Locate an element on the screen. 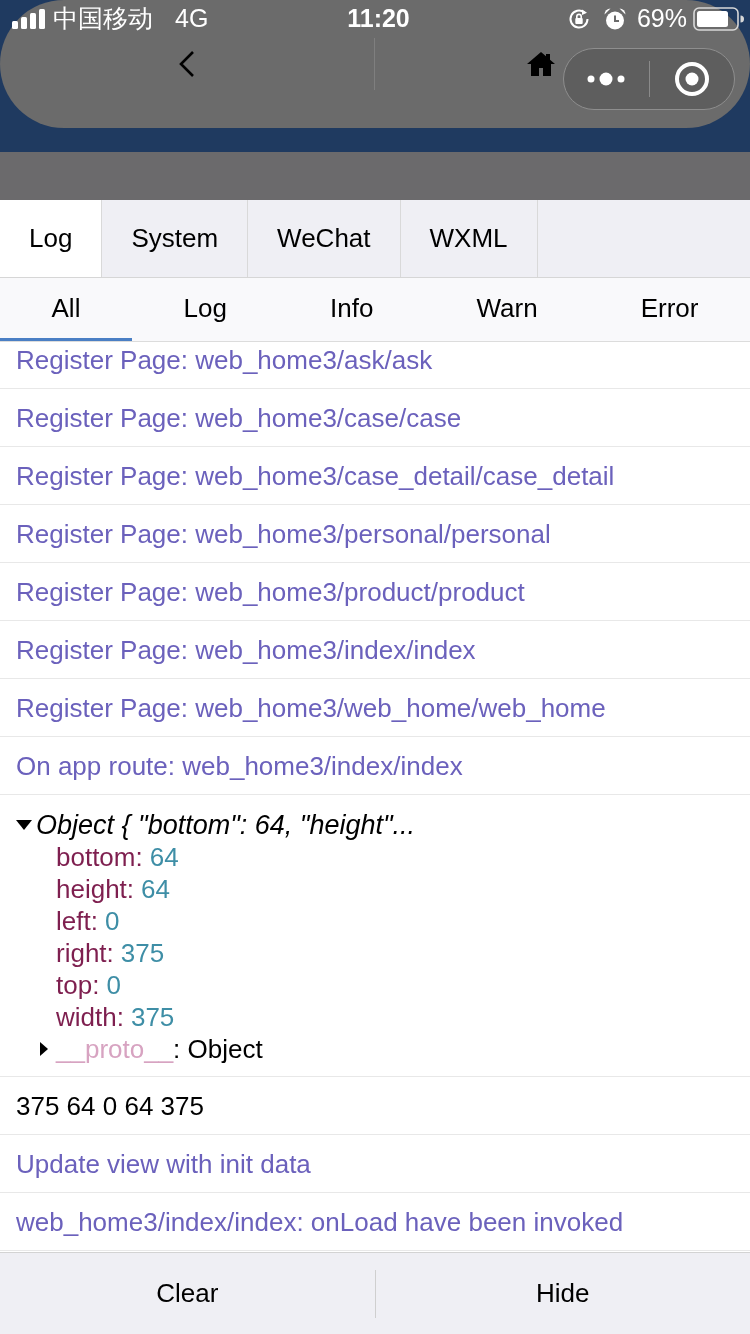 The height and width of the screenshot is (1334, 750). more-icon is located at coordinates (606, 79).